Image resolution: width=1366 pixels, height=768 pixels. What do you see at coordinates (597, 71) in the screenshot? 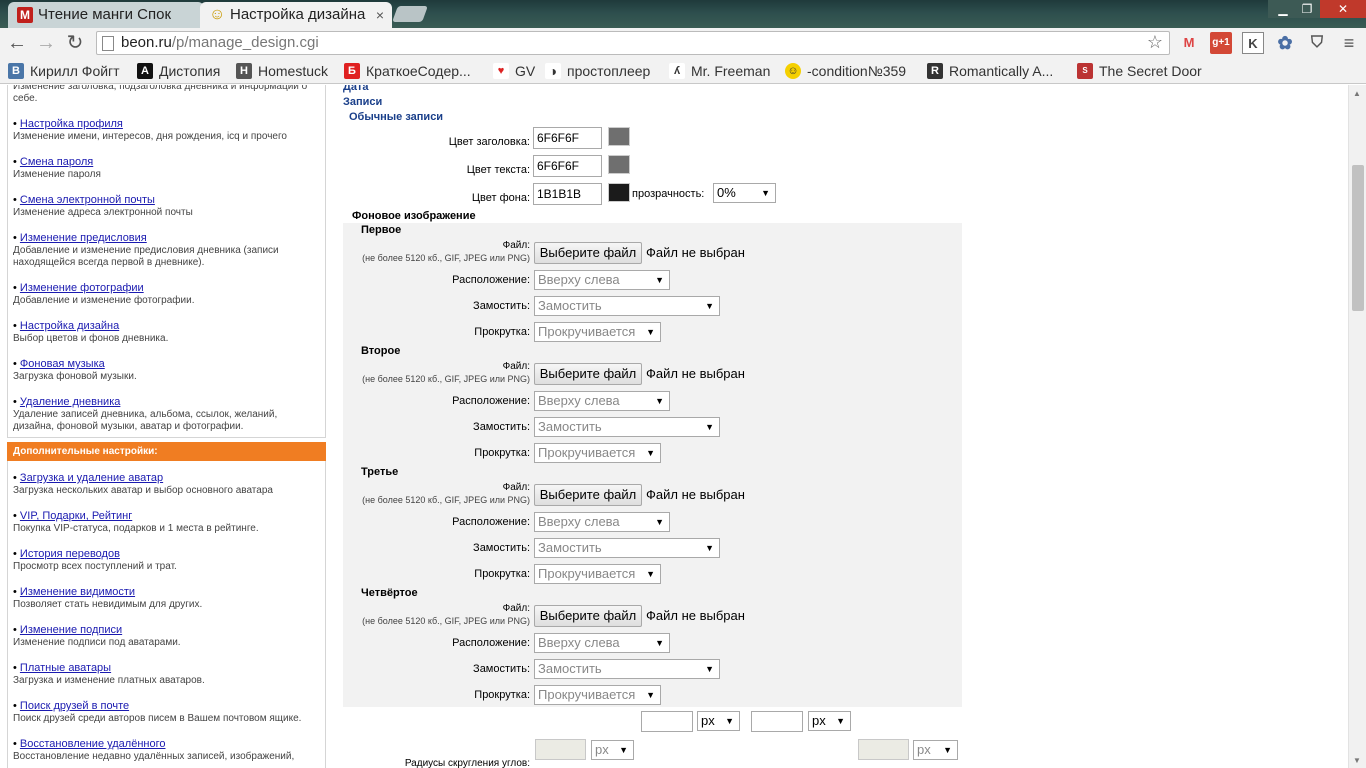
I see `bookmark-item: ◑ простоплеер` at bounding box center [597, 71].